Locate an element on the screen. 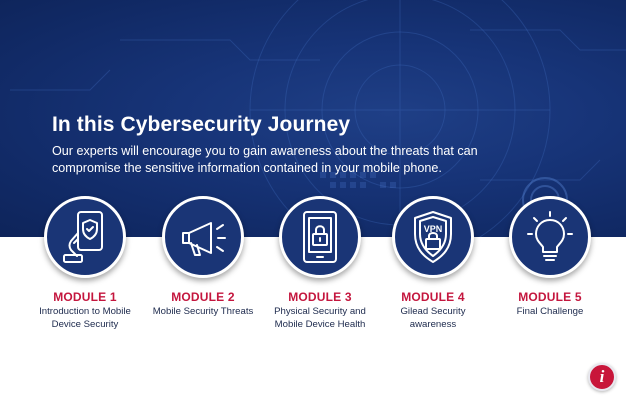 Image resolution: width=626 pixels, height=417 pixels. info-button: i is located at coordinates (602, 377).